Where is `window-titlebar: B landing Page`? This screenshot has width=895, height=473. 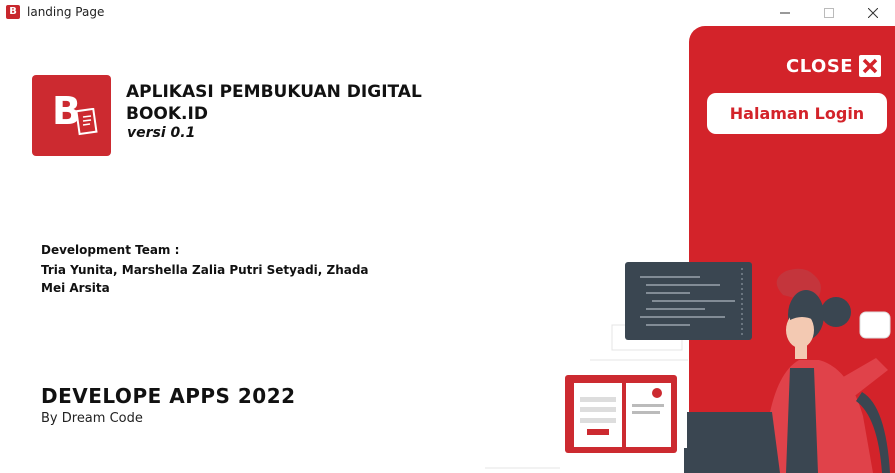 window-titlebar: B landing Page is located at coordinates (447, 13).